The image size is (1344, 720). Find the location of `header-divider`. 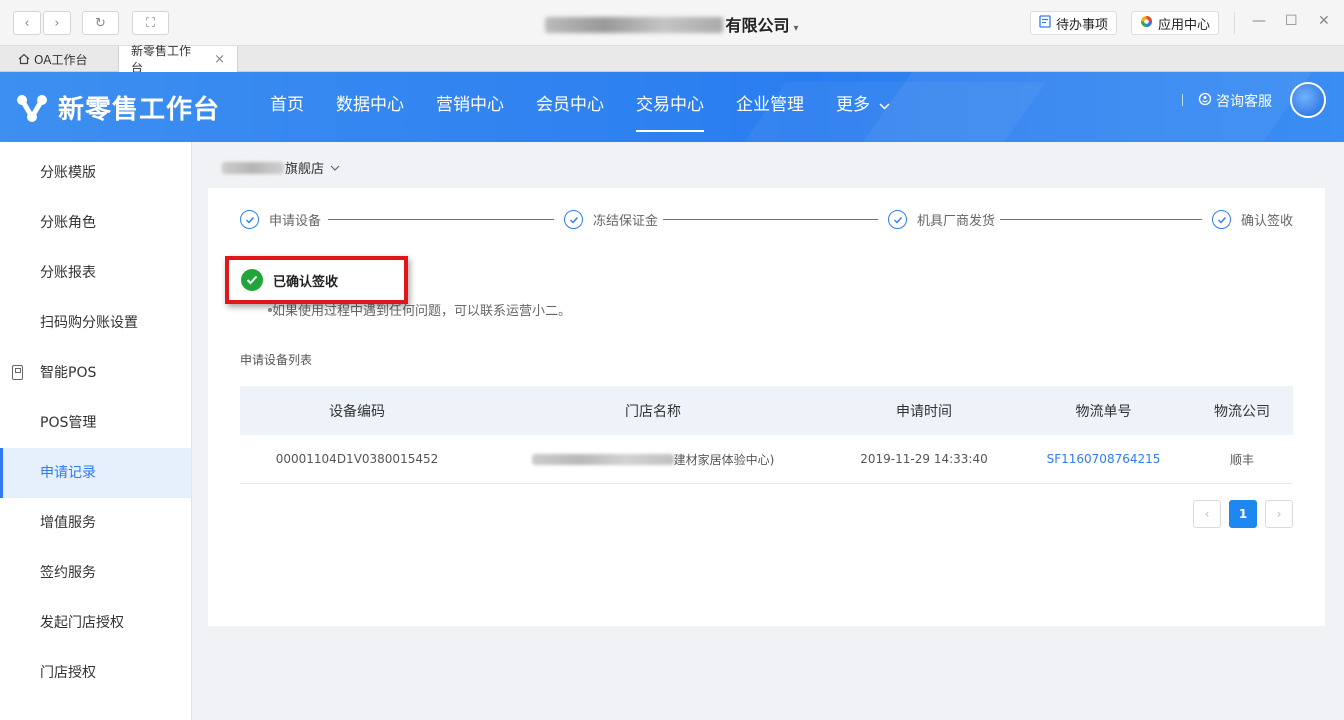

header-divider is located at coordinates (1182, 100).